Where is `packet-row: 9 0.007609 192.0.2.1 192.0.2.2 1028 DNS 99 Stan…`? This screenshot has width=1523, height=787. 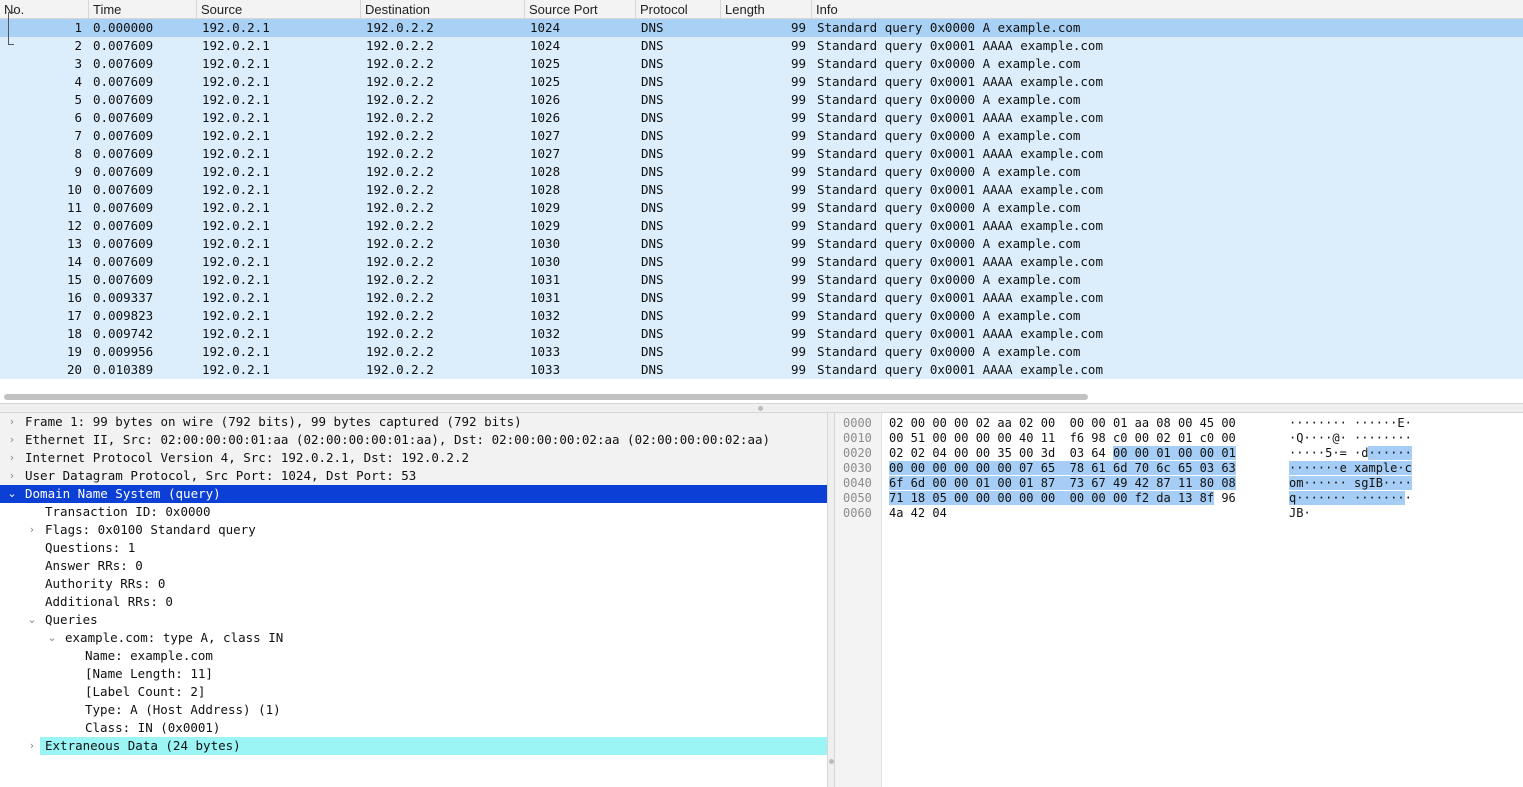 packet-row: 9 0.007609 192.0.2.1 192.0.2.2 1028 DNS 99 Stan… is located at coordinates (761, 172).